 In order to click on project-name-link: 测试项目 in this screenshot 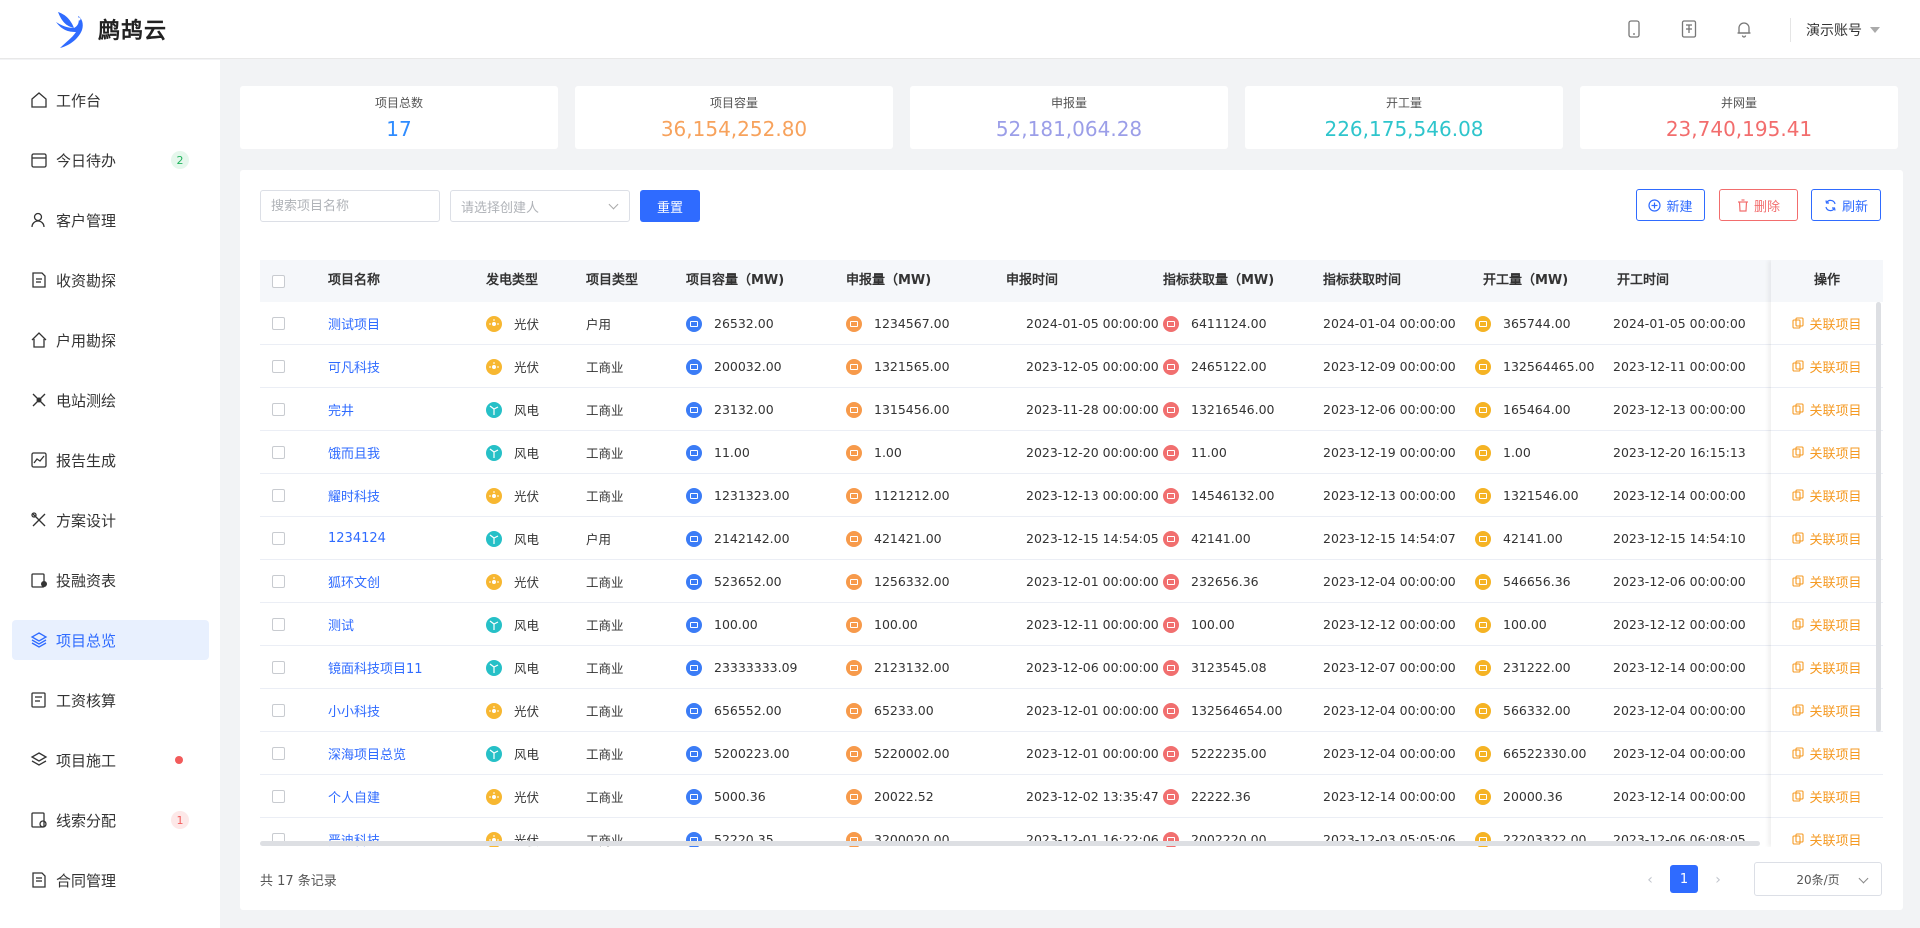, I will do `click(354, 323)`.